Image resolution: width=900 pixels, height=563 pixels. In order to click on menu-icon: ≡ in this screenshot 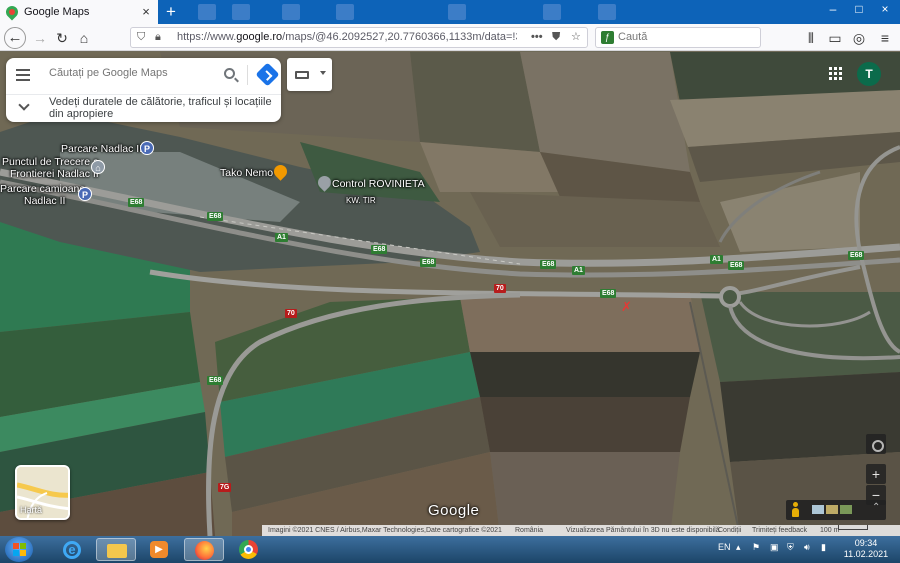, I will do `click(885, 38)`.